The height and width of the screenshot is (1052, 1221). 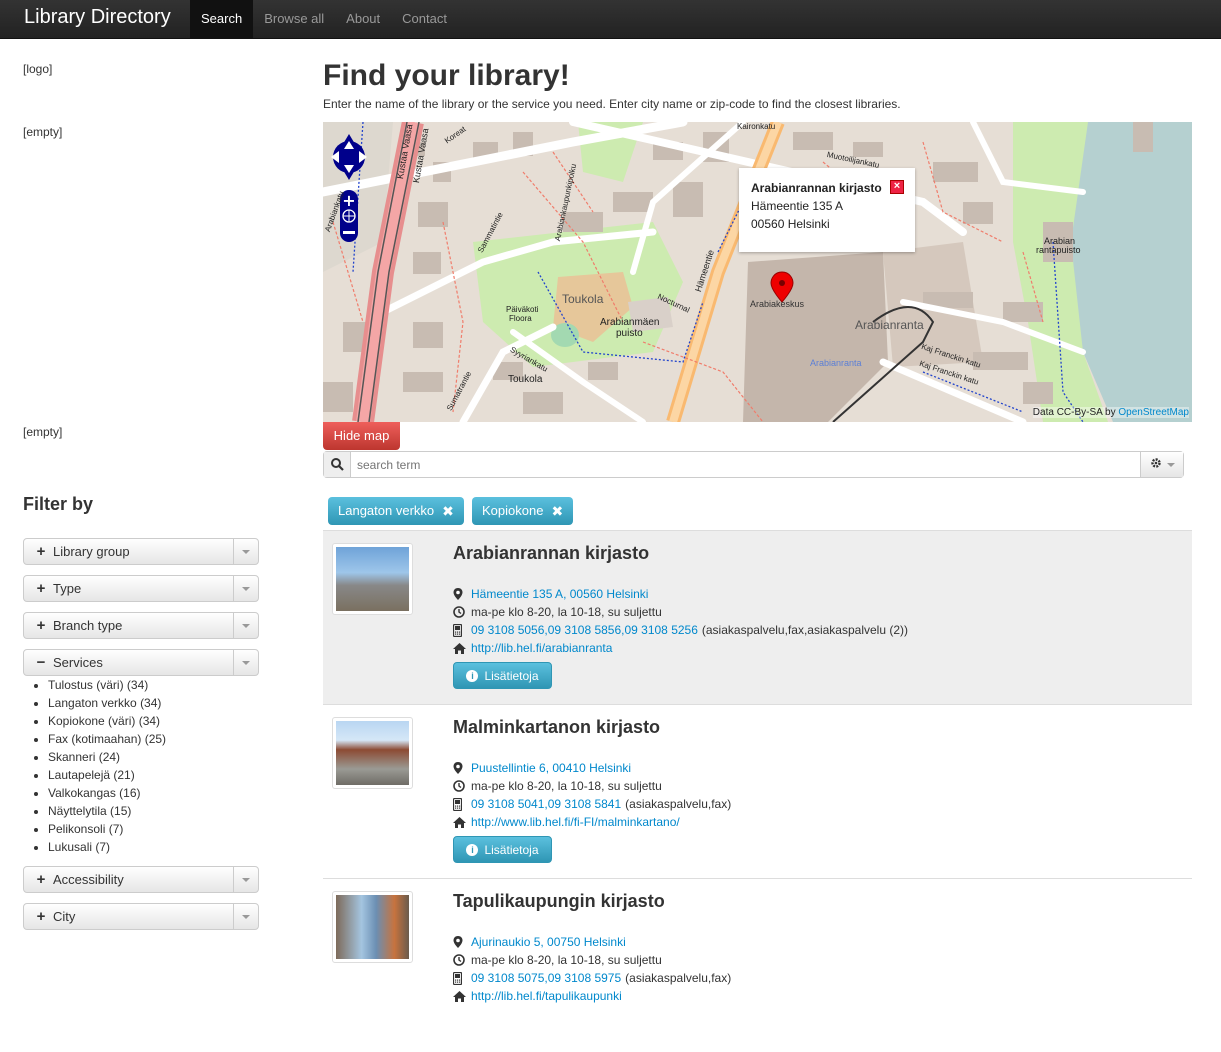 I want to click on address-link: Hämeentie 135 A, 00560 Helsinki, so click(x=559, y=594).